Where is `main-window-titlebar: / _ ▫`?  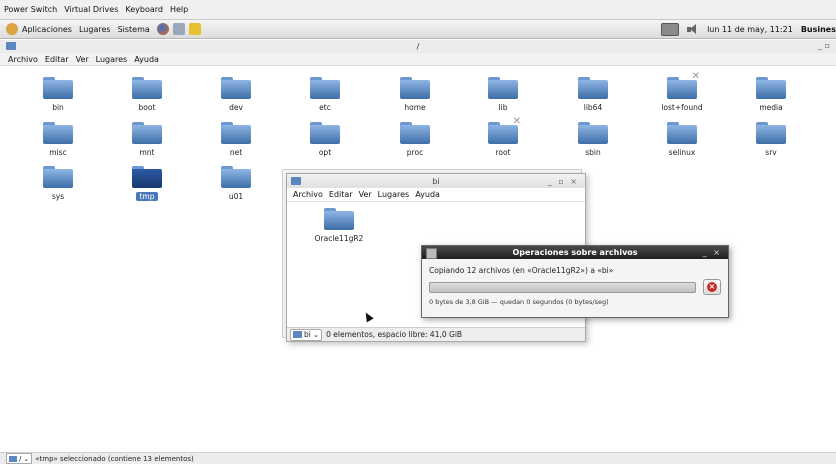
main-window-titlebar: / _ ▫ is located at coordinates (418, 46).